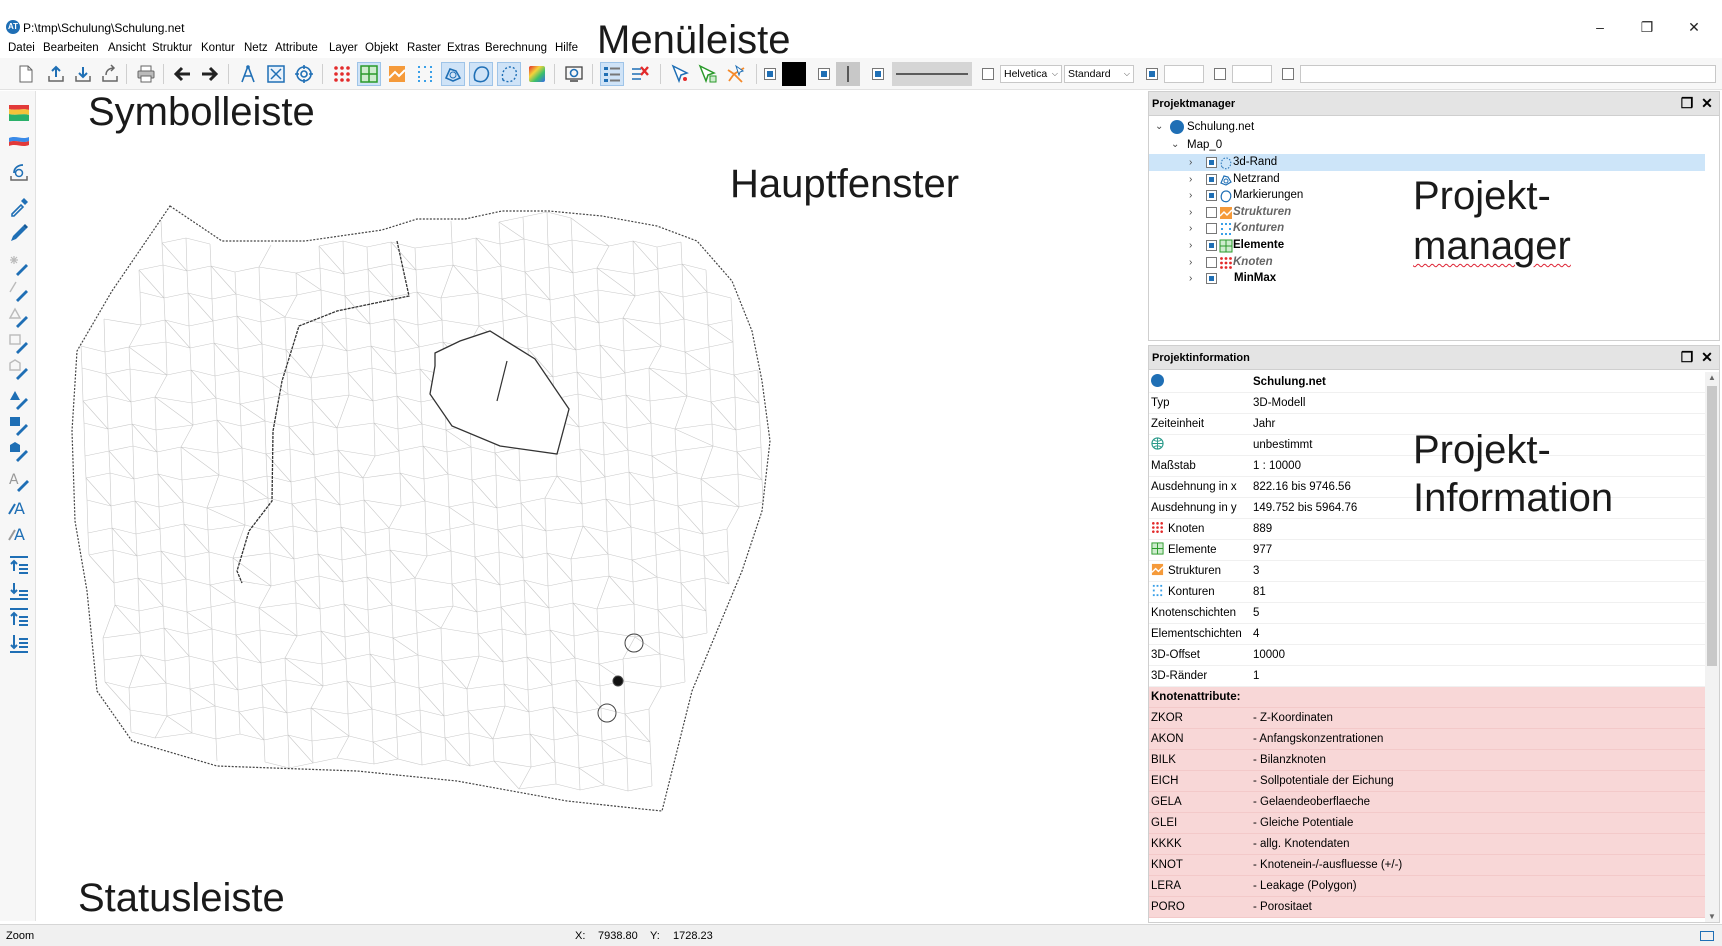 This screenshot has height=946, width=1722. I want to click on attribute-row: GELA - Gelaendeoberflaeche, so click(1427, 802).